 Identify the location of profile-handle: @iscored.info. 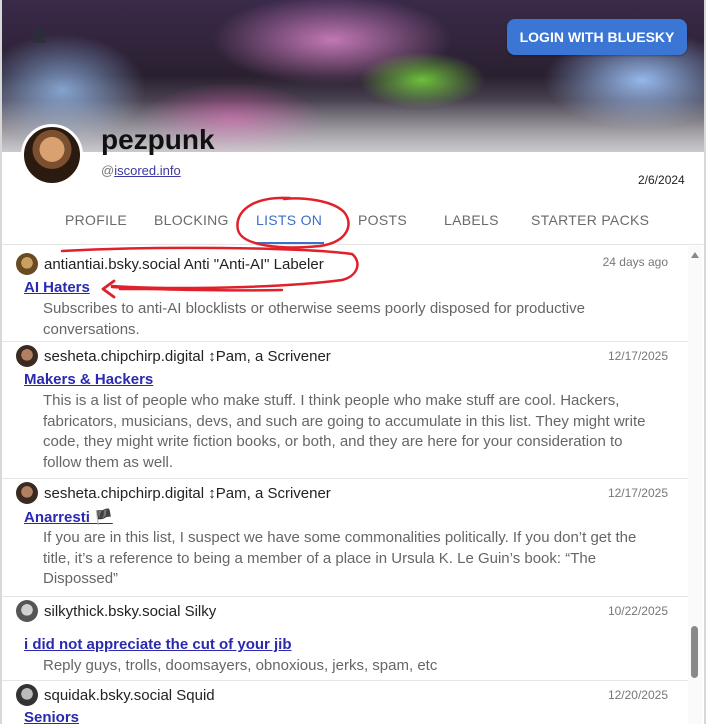
(141, 170).